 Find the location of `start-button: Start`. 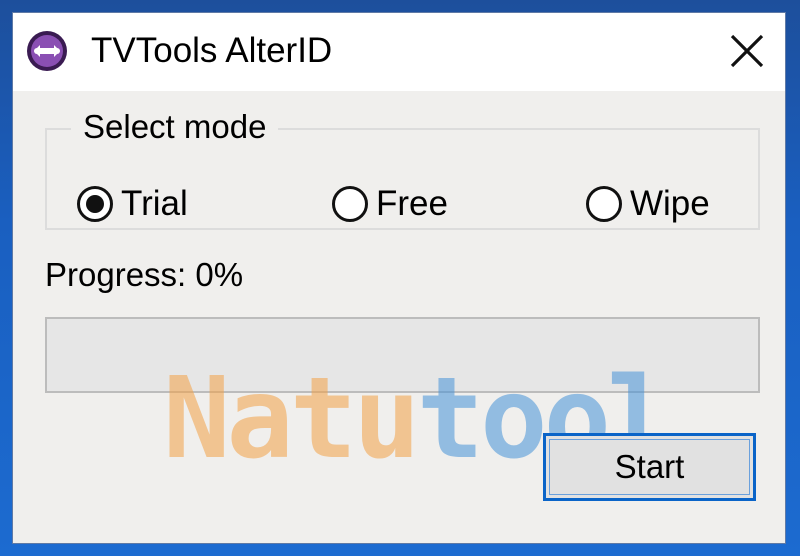

start-button: Start is located at coordinates (649, 467).